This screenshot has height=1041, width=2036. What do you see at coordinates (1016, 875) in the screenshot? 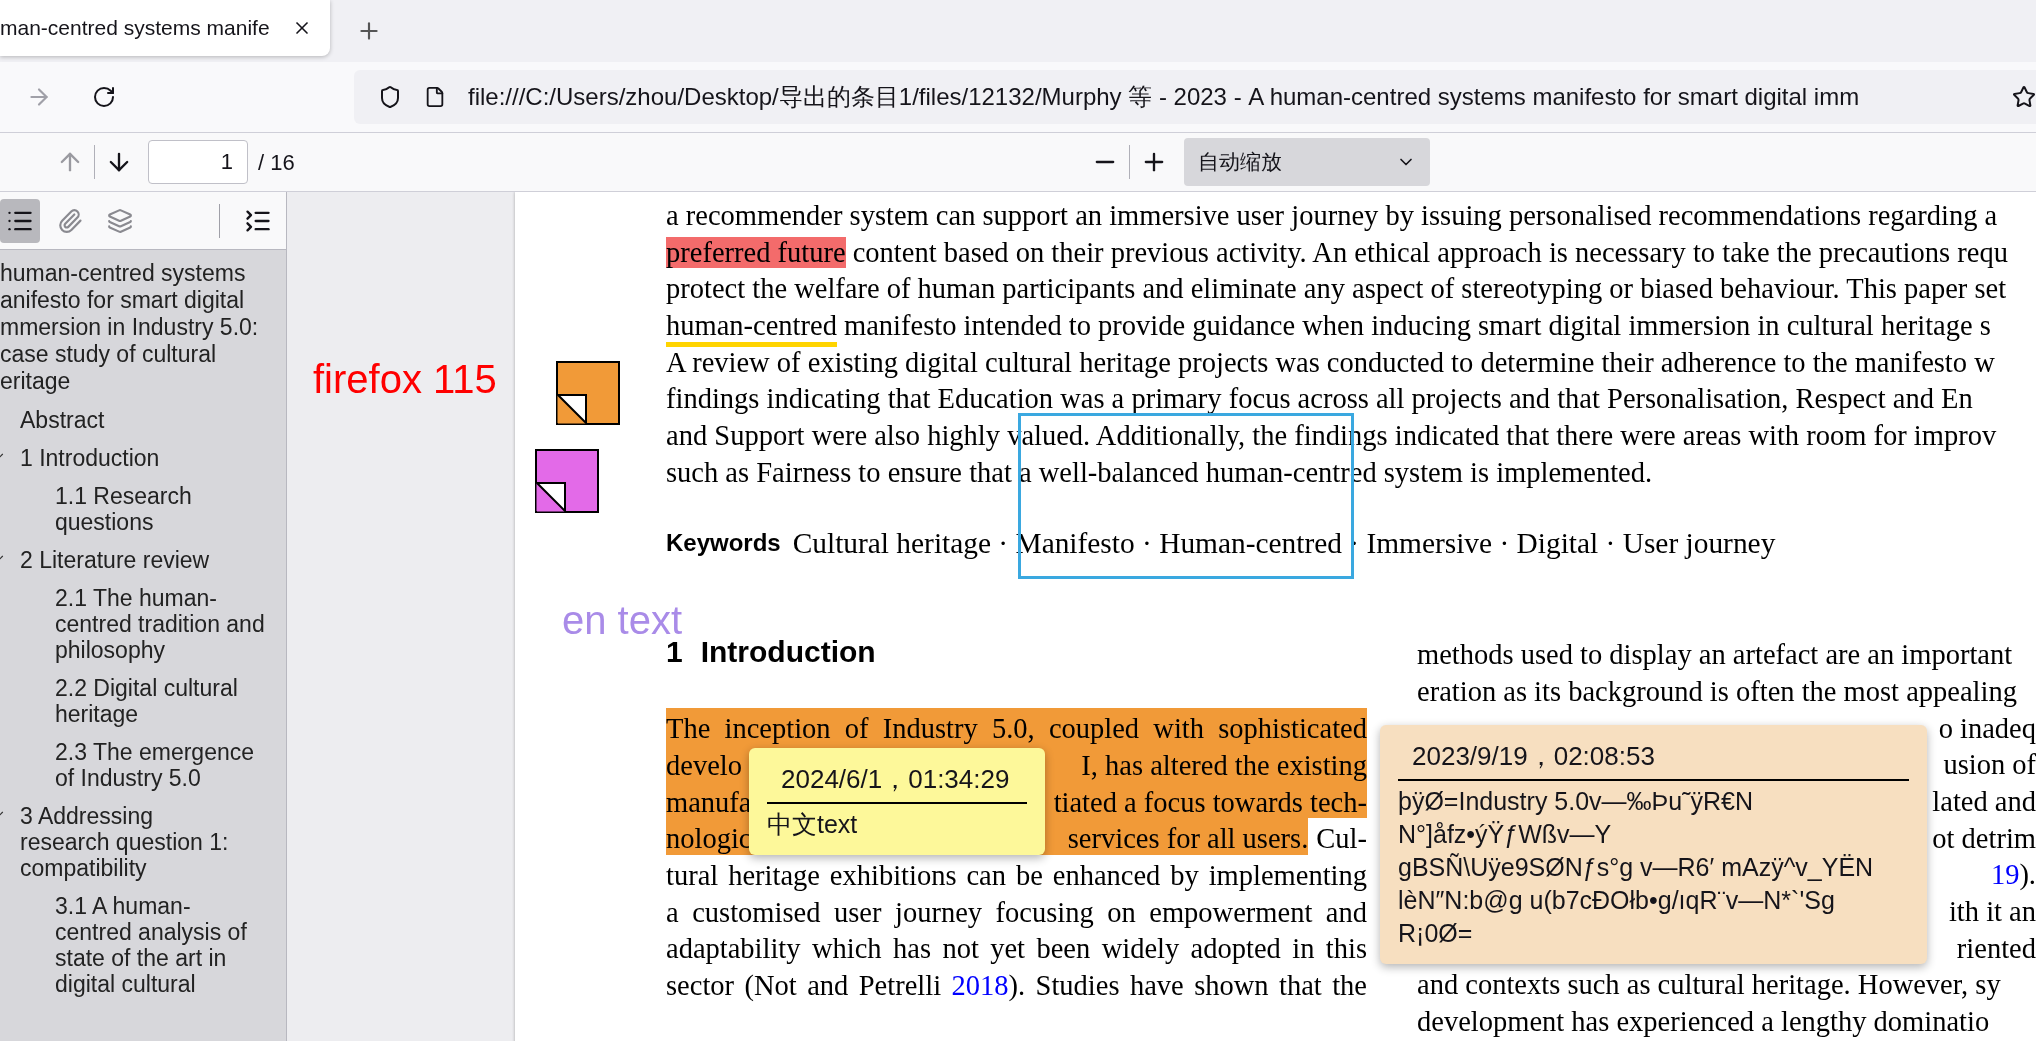
I see `text-run: tural heritage exhibitions can be enhanced by implementing` at bounding box center [1016, 875].